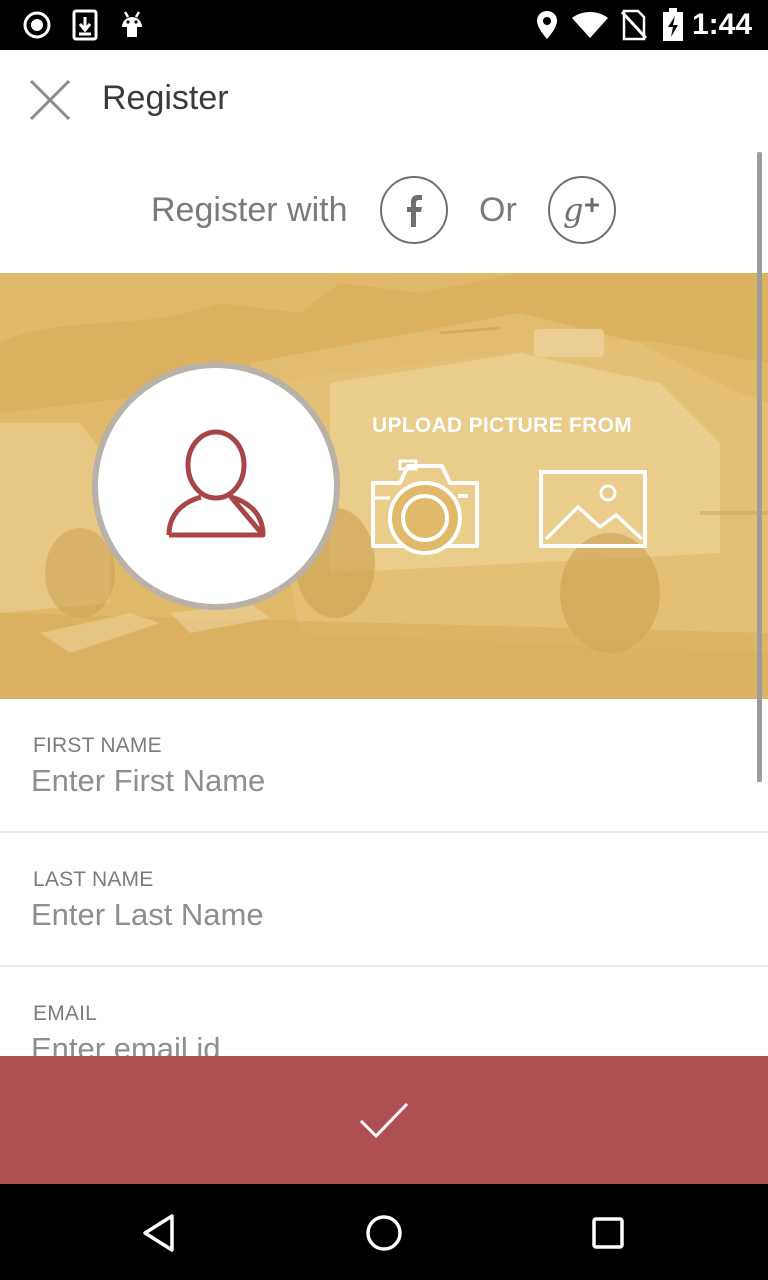 The width and height of the screenshot is (768, 1280). I want to click on submit-button, so click(384, 1120).